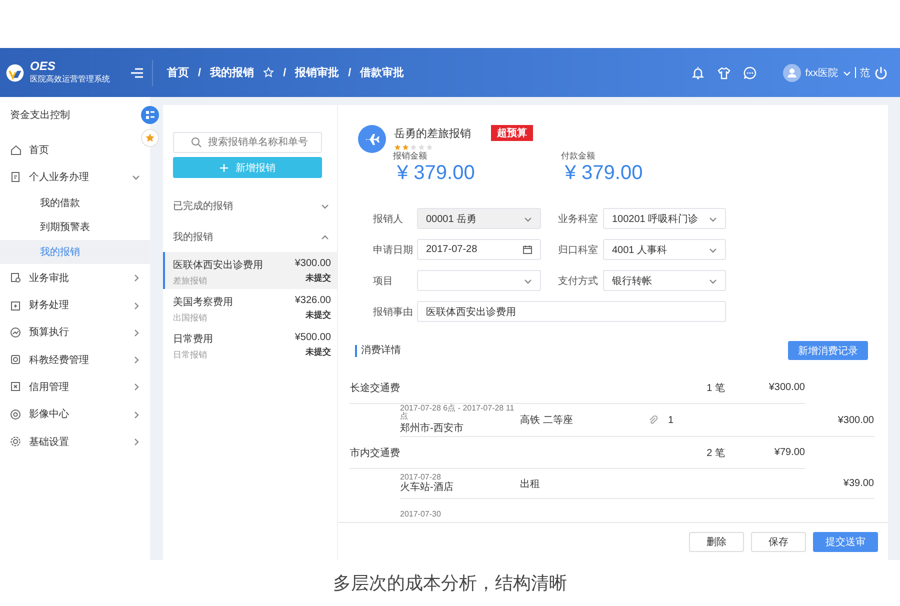 The width and height of the screenshot is (900, 606). What do you see at coordinates (858, 483) in the screenshot?
I see `record-amount: ¥39.00` at bounding box center [858, 483].